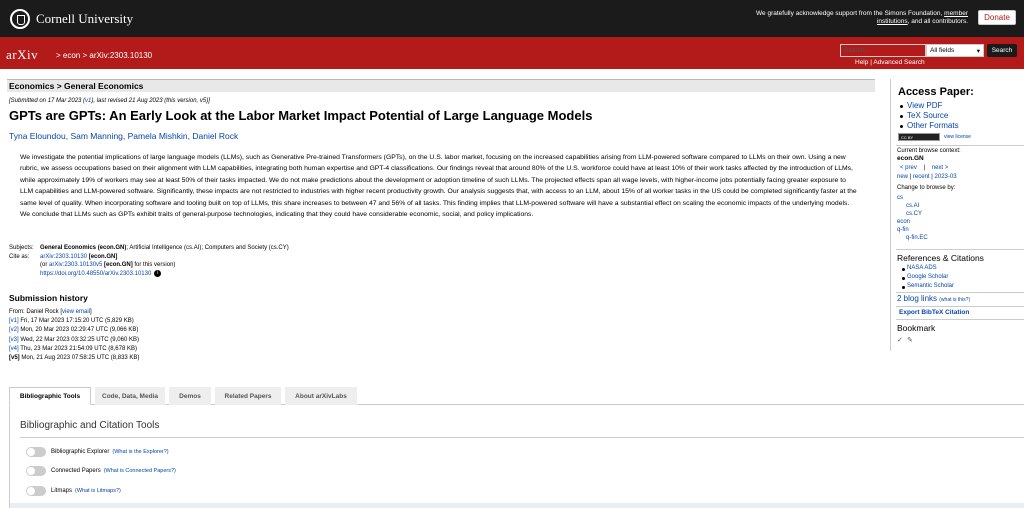 The image size is (1024, 508). Describe the element at coordinates (924, 105) in the screenshot. I see `view-pdf-link: View PDF` at that location.